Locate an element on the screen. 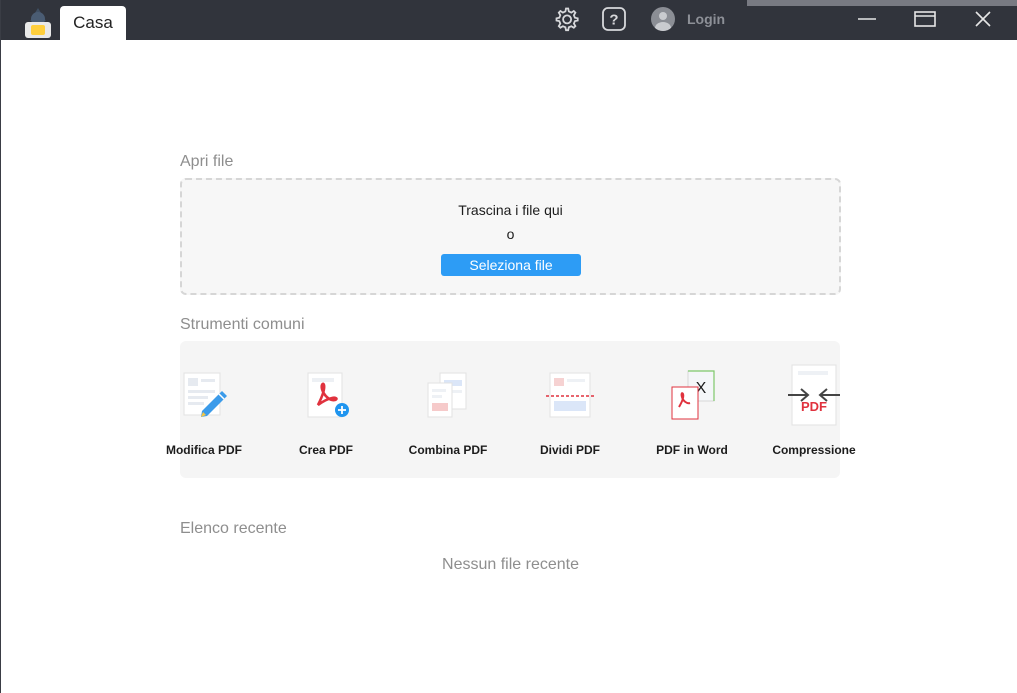  login-label: Login is located at coordinates (706, 19).